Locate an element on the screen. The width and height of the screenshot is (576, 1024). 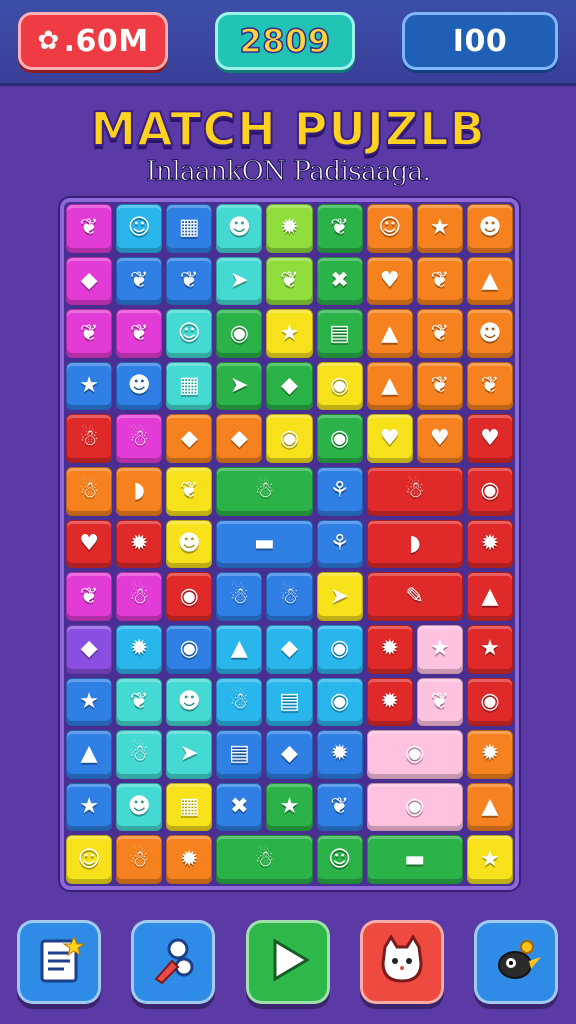
coins-counter: ✿ .60M is located at coordinates (93, 41).